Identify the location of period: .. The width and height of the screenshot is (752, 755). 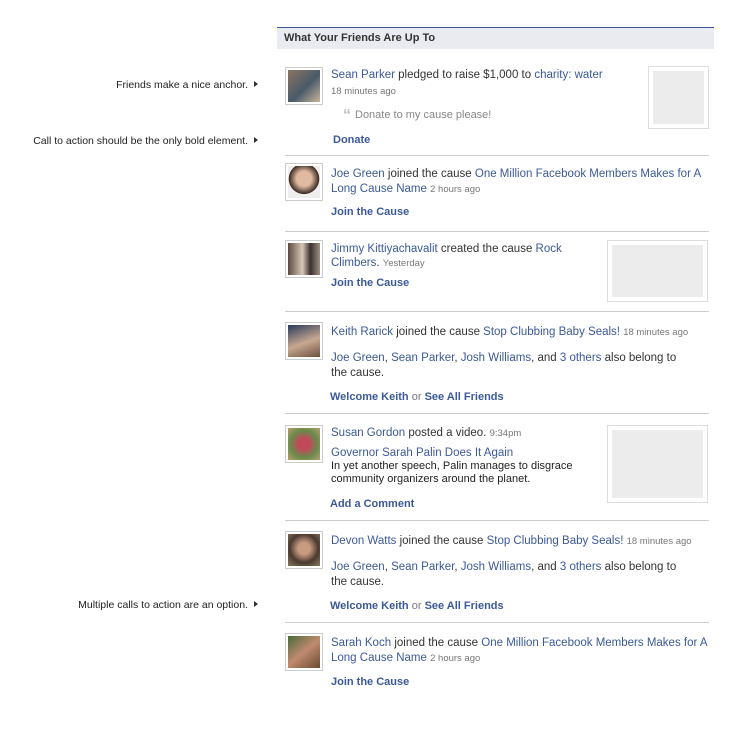
(378, 263).